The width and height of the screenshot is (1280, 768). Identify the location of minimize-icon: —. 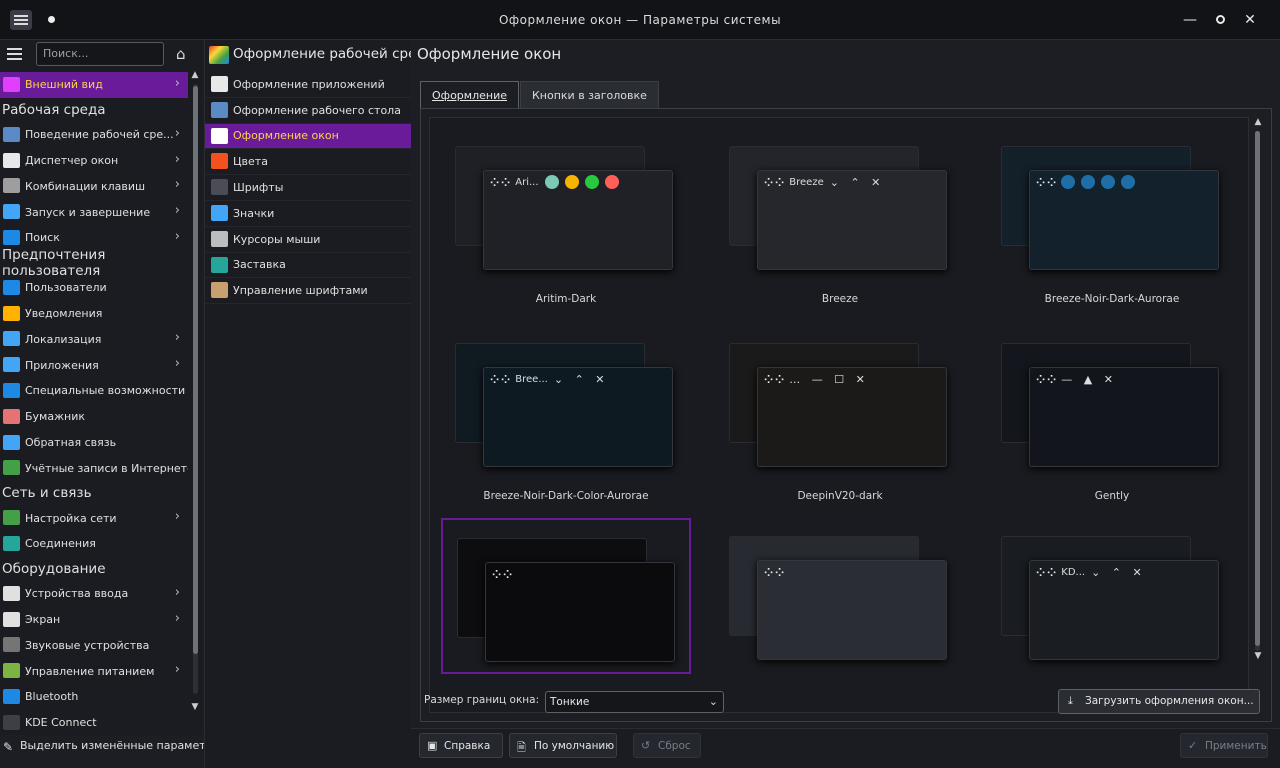
(1190, 20).